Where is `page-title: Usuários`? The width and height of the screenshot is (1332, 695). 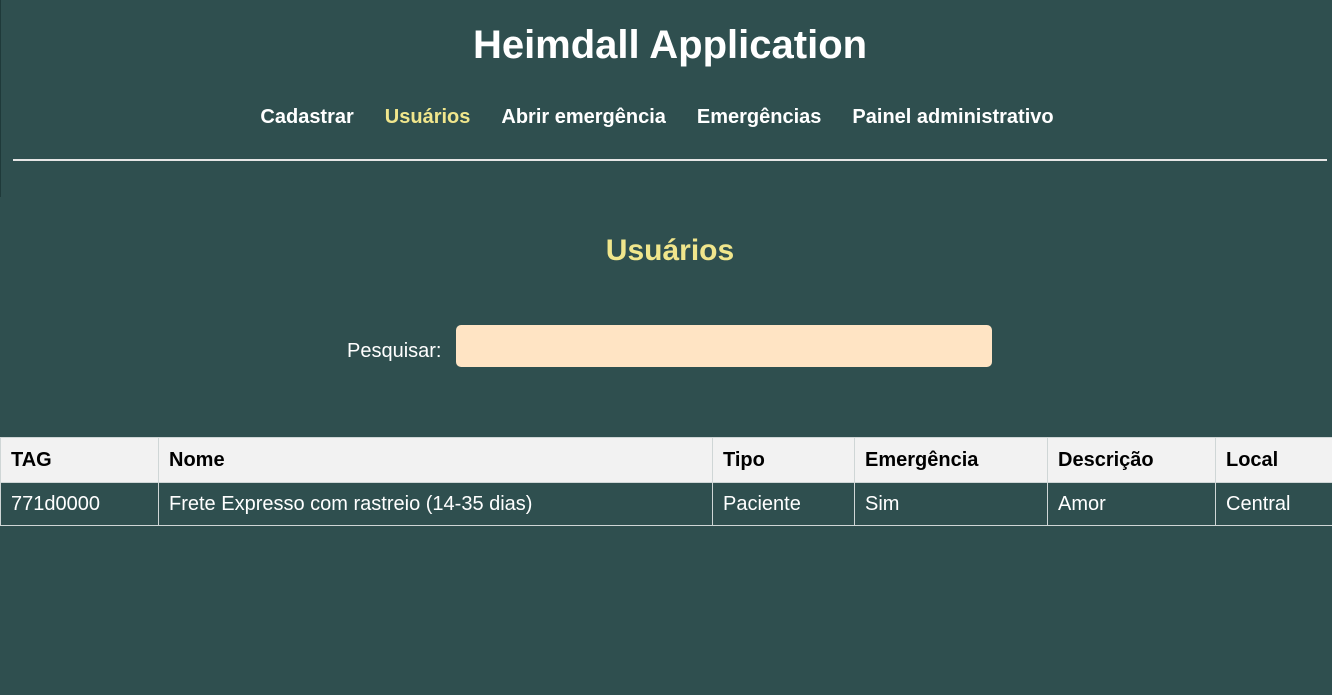 page-title: Usuários is located at coordinates (670, 250).